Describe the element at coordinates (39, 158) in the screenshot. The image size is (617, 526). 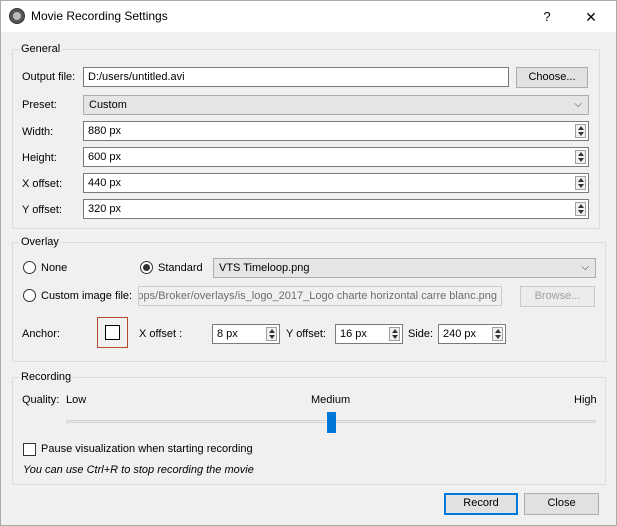
I see `height-label: Height:` at that location.